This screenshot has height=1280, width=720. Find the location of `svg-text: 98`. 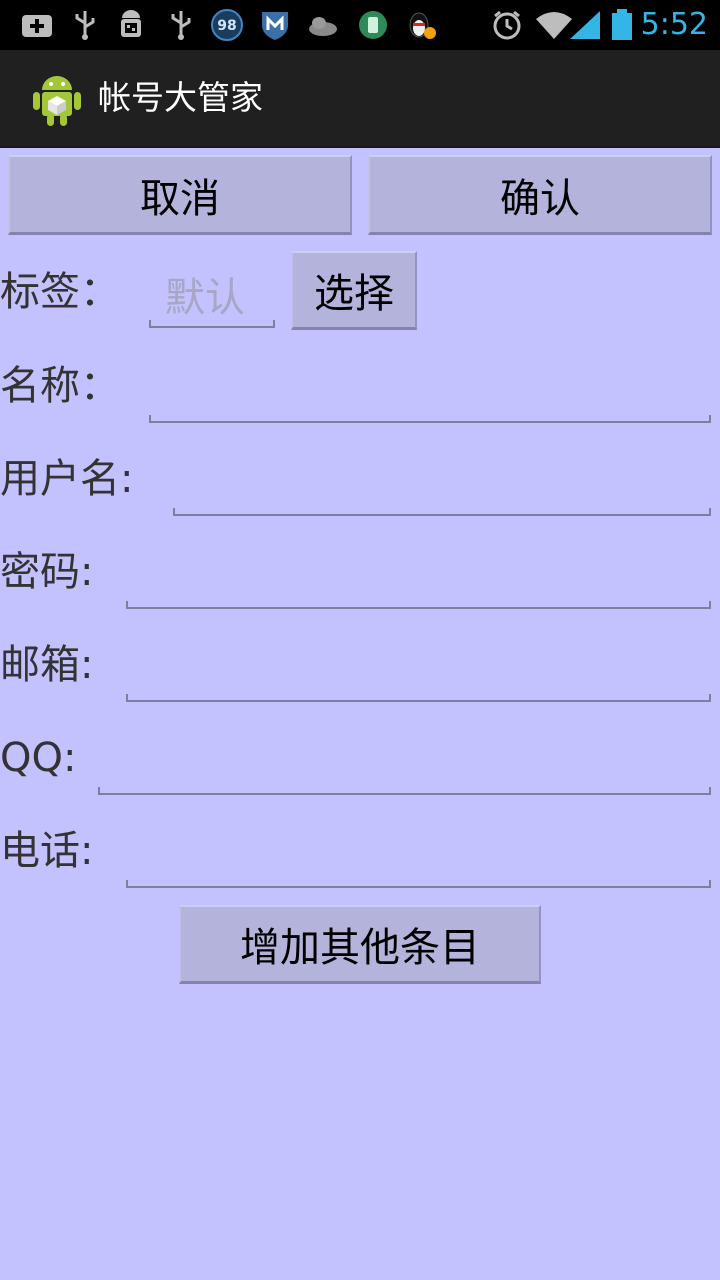

svg-text: 98 is located at coordinates (226, 26).